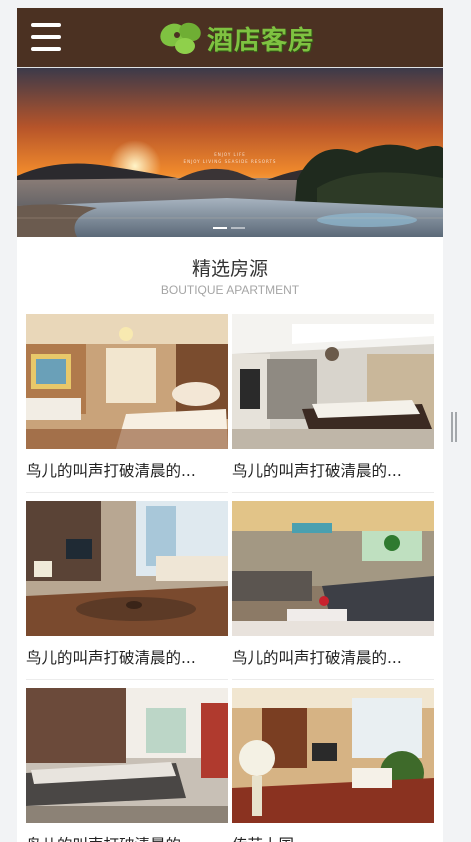 This screenshot has width=471, height=842. I want to click on banner-caption-line2: ENJOY LIVING SEASIDE RESORTS, so click(230, 161).